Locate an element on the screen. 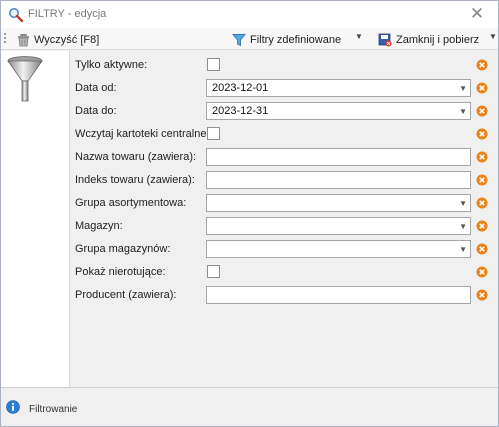  predefined-filters-button: Filtry zdefiniowane is located at coordinates (286, 39).